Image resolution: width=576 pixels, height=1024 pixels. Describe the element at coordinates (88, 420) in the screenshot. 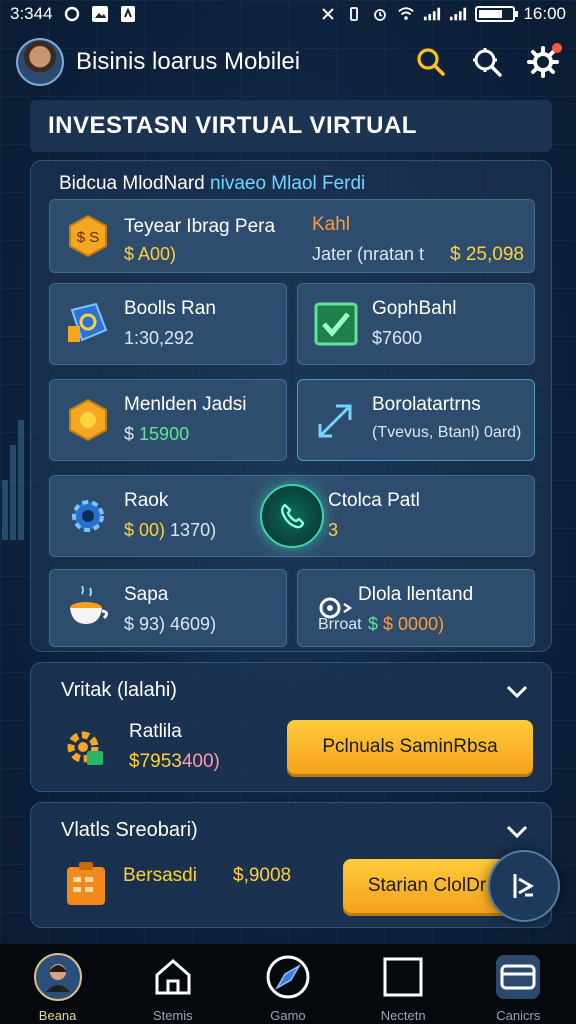

I see `coin-hex-icon` at that location.